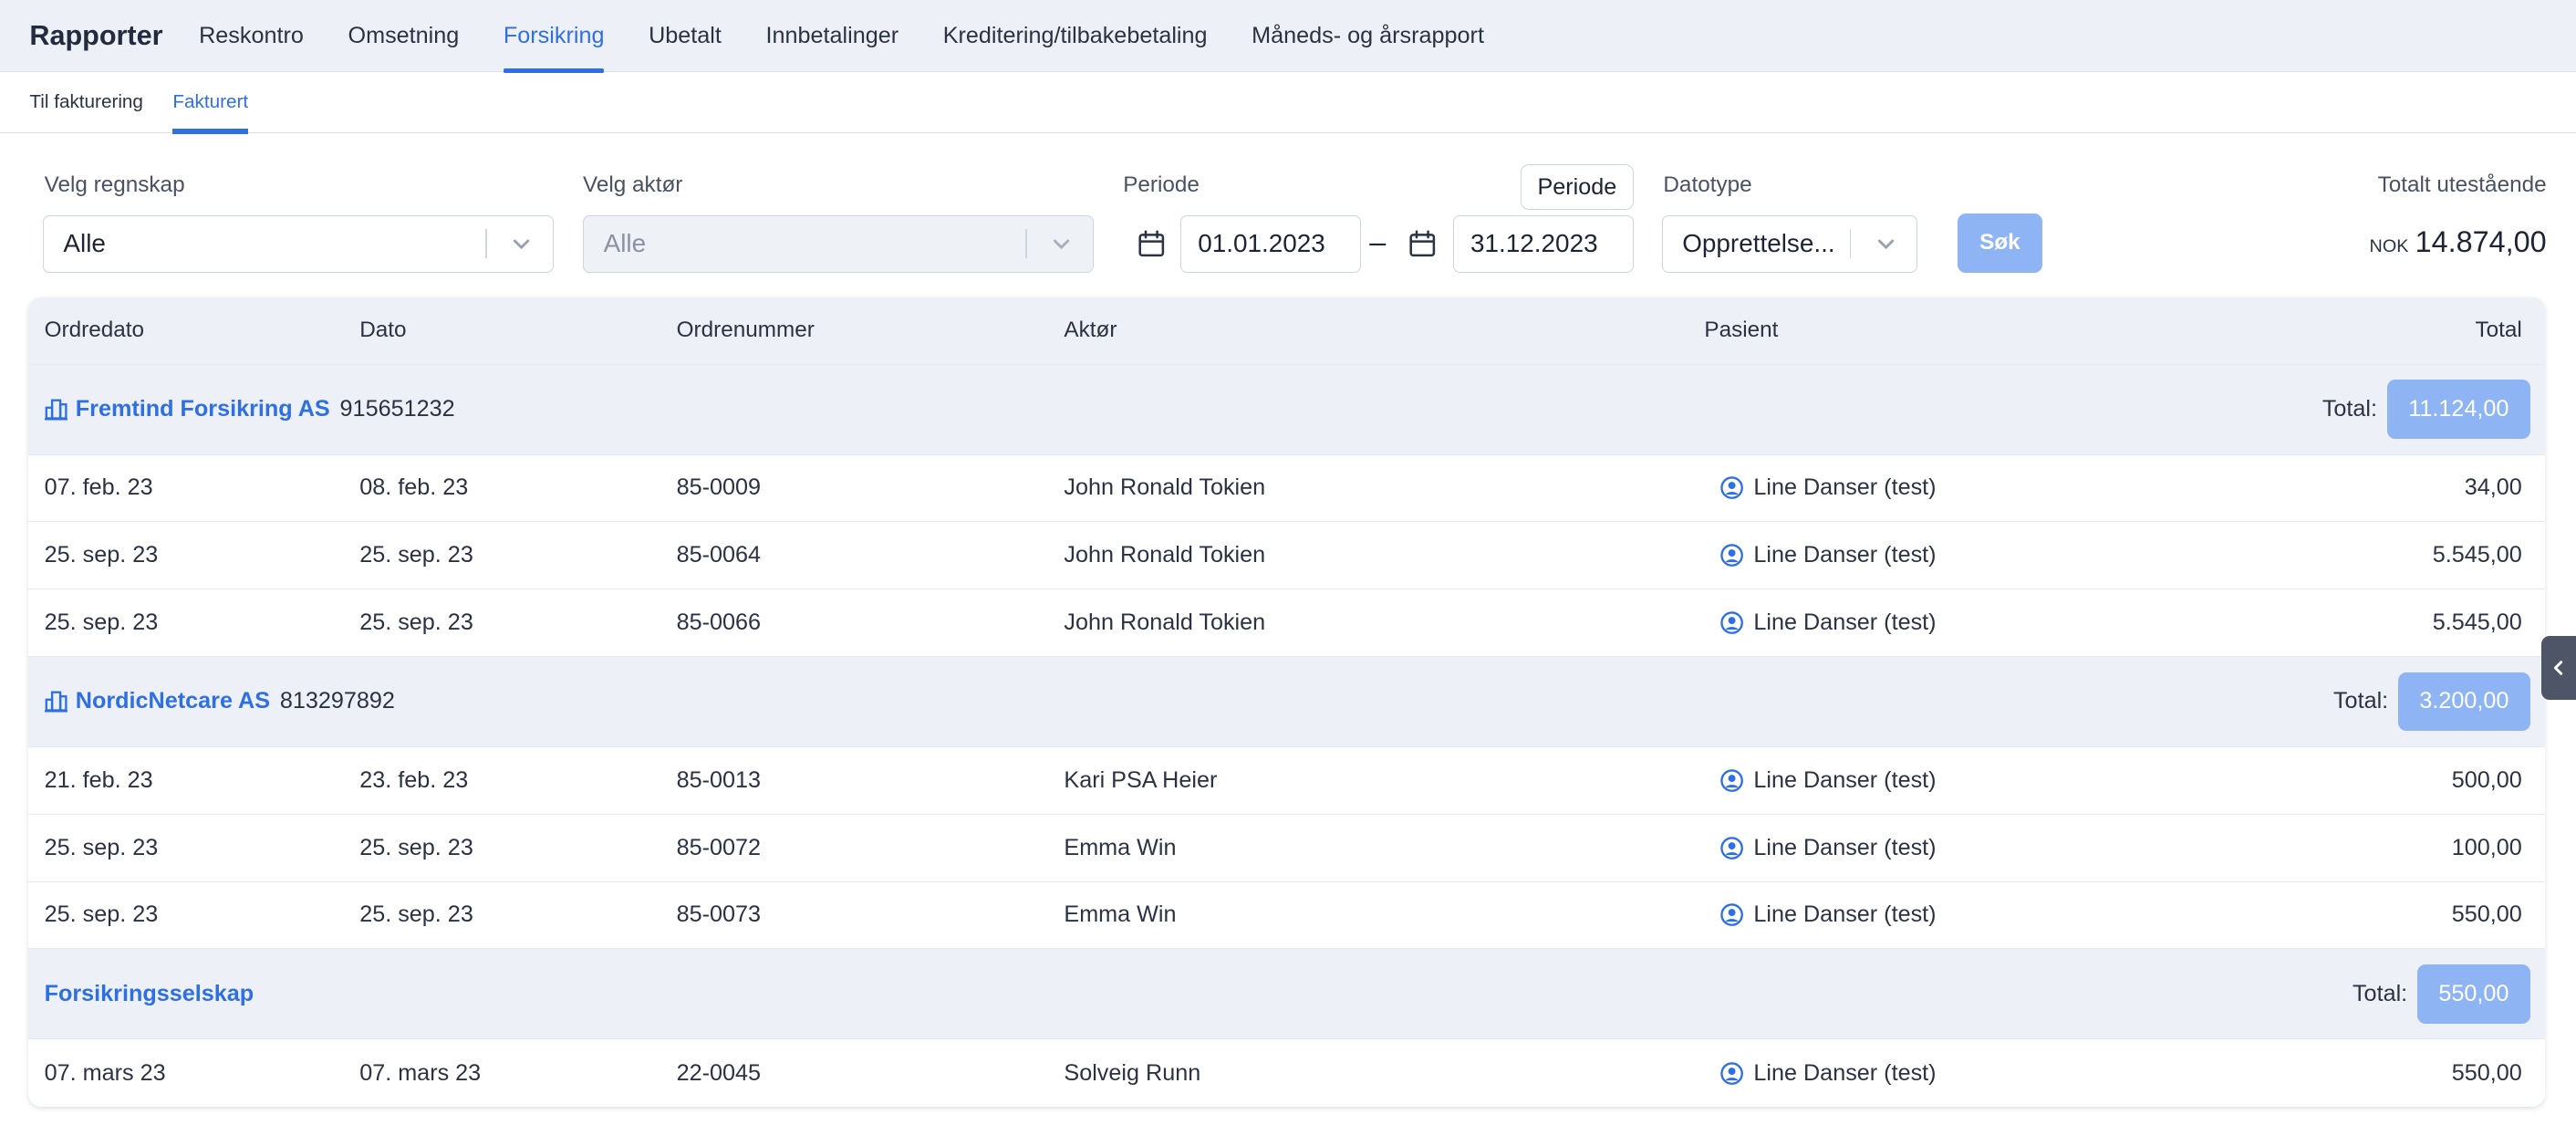 The image size is (2576, 1146). What do you see at coordinates (1741, 330) in the screenshot?
I see `column-header-pasient: Pasient` at bounding box center [1741, 330].